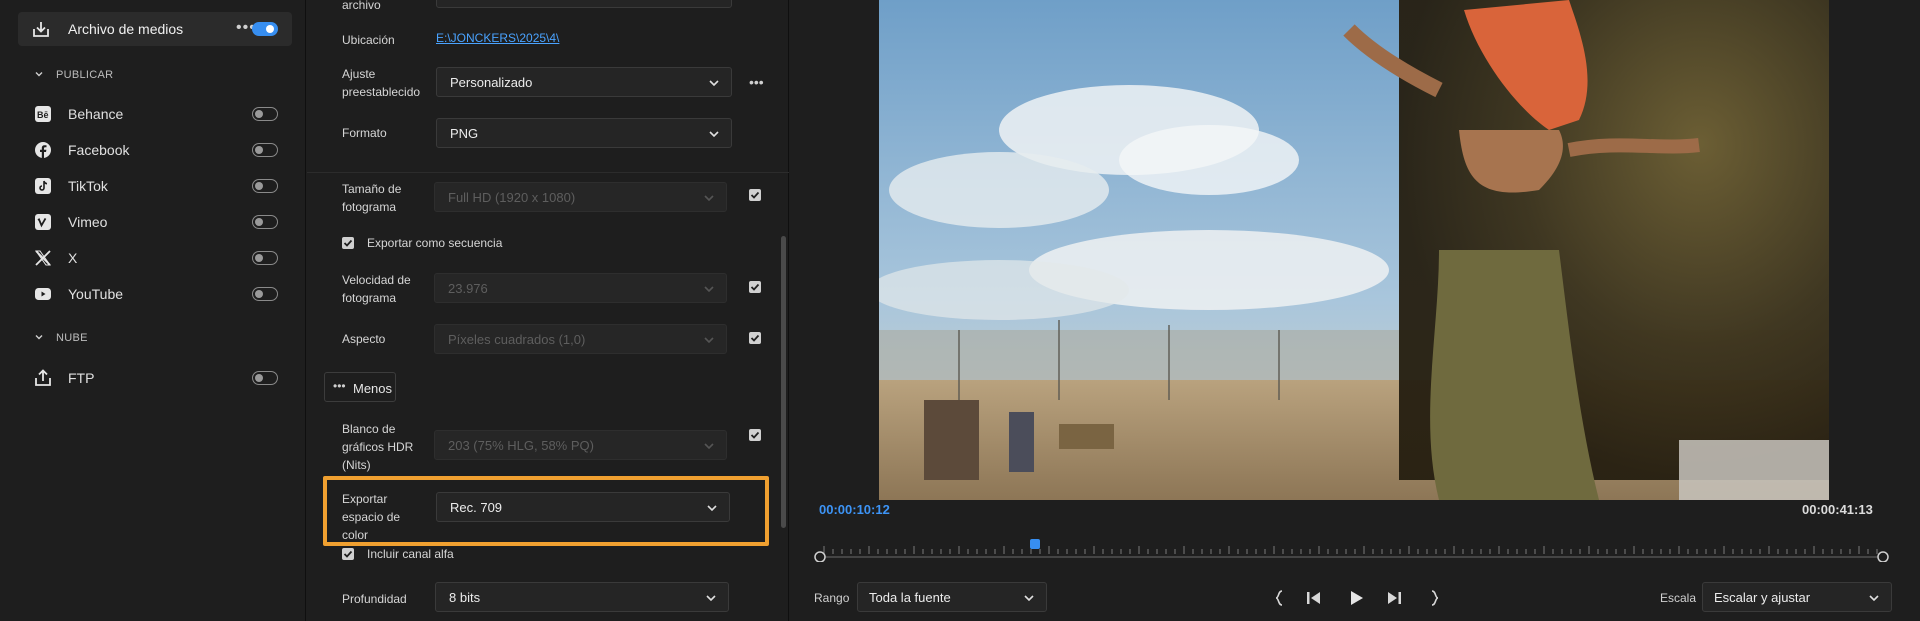  I want to click on depth-dropdown: 8 bits, so click(582, 597).